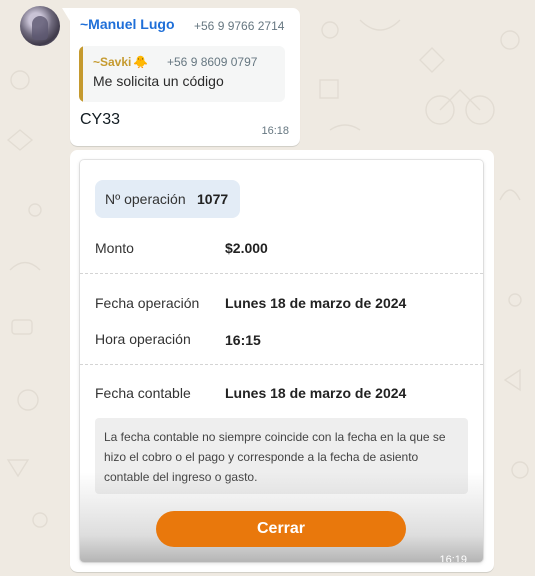 The image size is (535, 576). Describe the element at coordinates (275, 131) in the screenshot. I see `message-time: 16:18` at that location.